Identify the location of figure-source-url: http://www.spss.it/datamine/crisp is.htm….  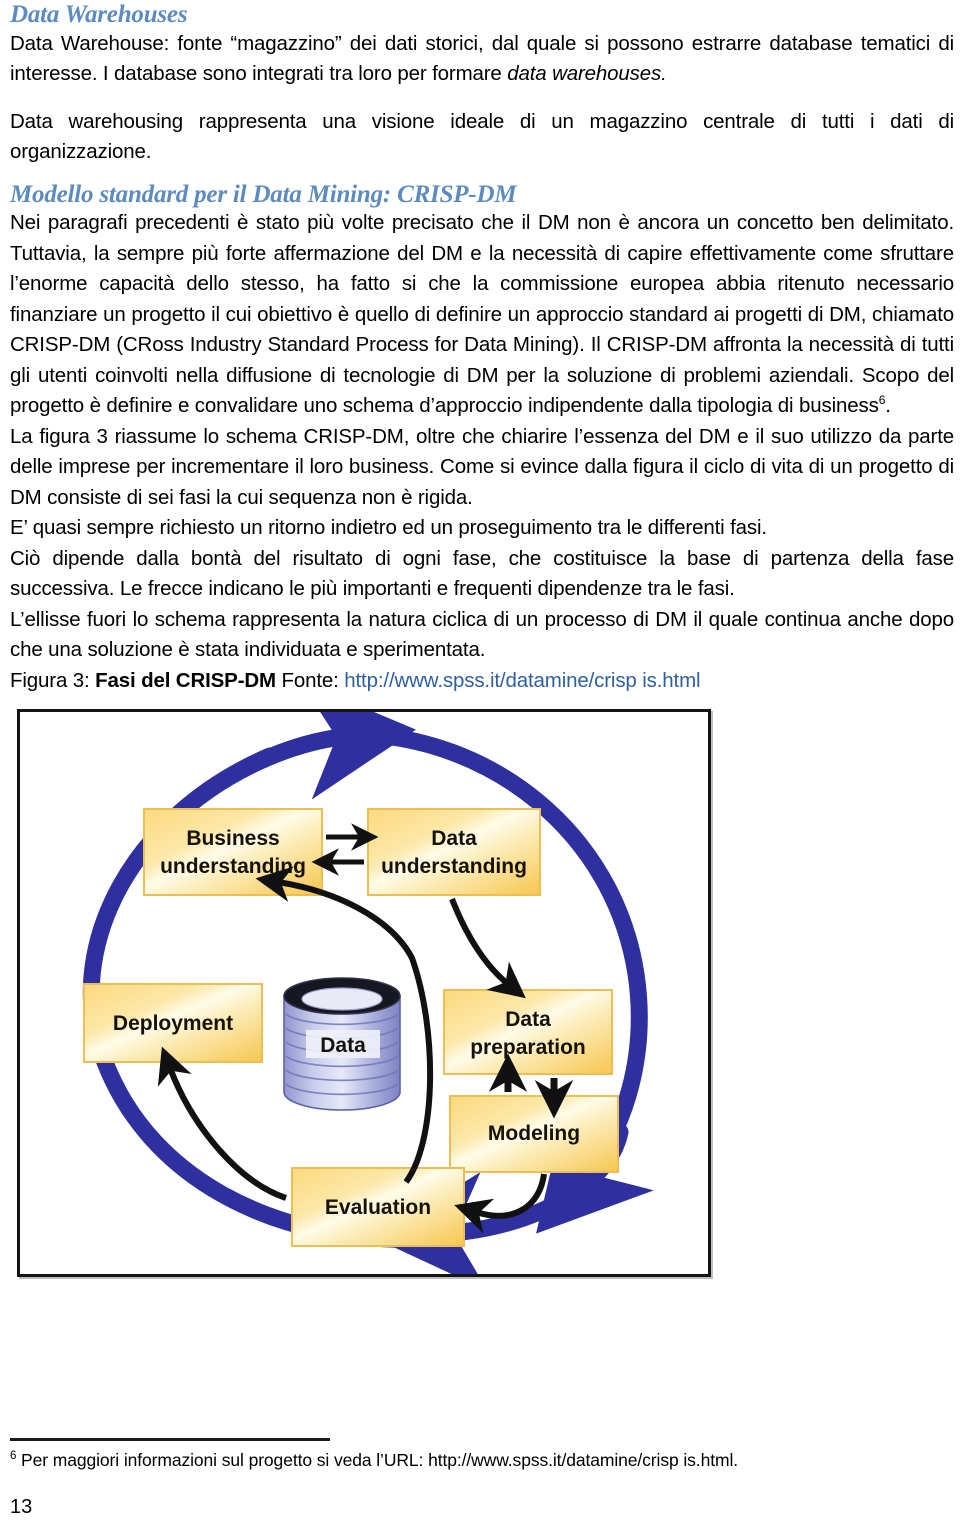
(522, 680).